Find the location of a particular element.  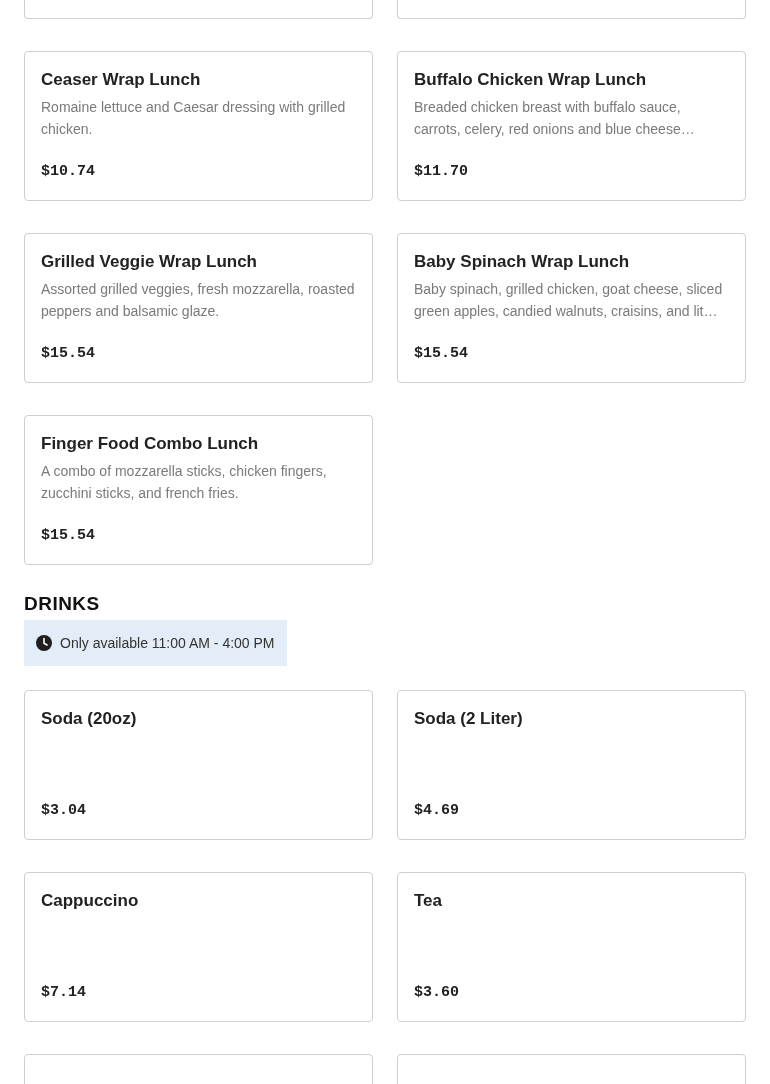

availability-text: Only available 11:00 AM - 4:00 PM is located at coordinates (167, 643).